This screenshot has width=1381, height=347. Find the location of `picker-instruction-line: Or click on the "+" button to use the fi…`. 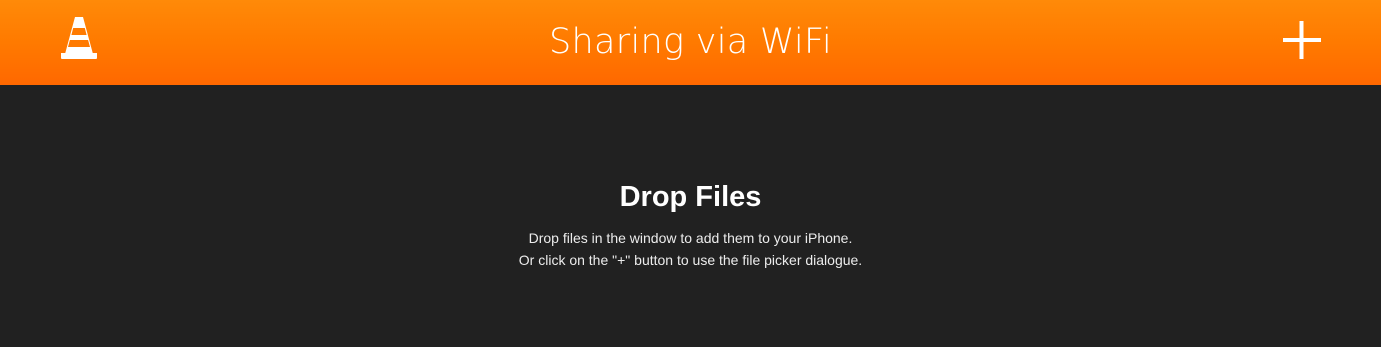

picker-instruction-line: Or click on the "+" button to use the fi… is located at coordinates (690, 260).